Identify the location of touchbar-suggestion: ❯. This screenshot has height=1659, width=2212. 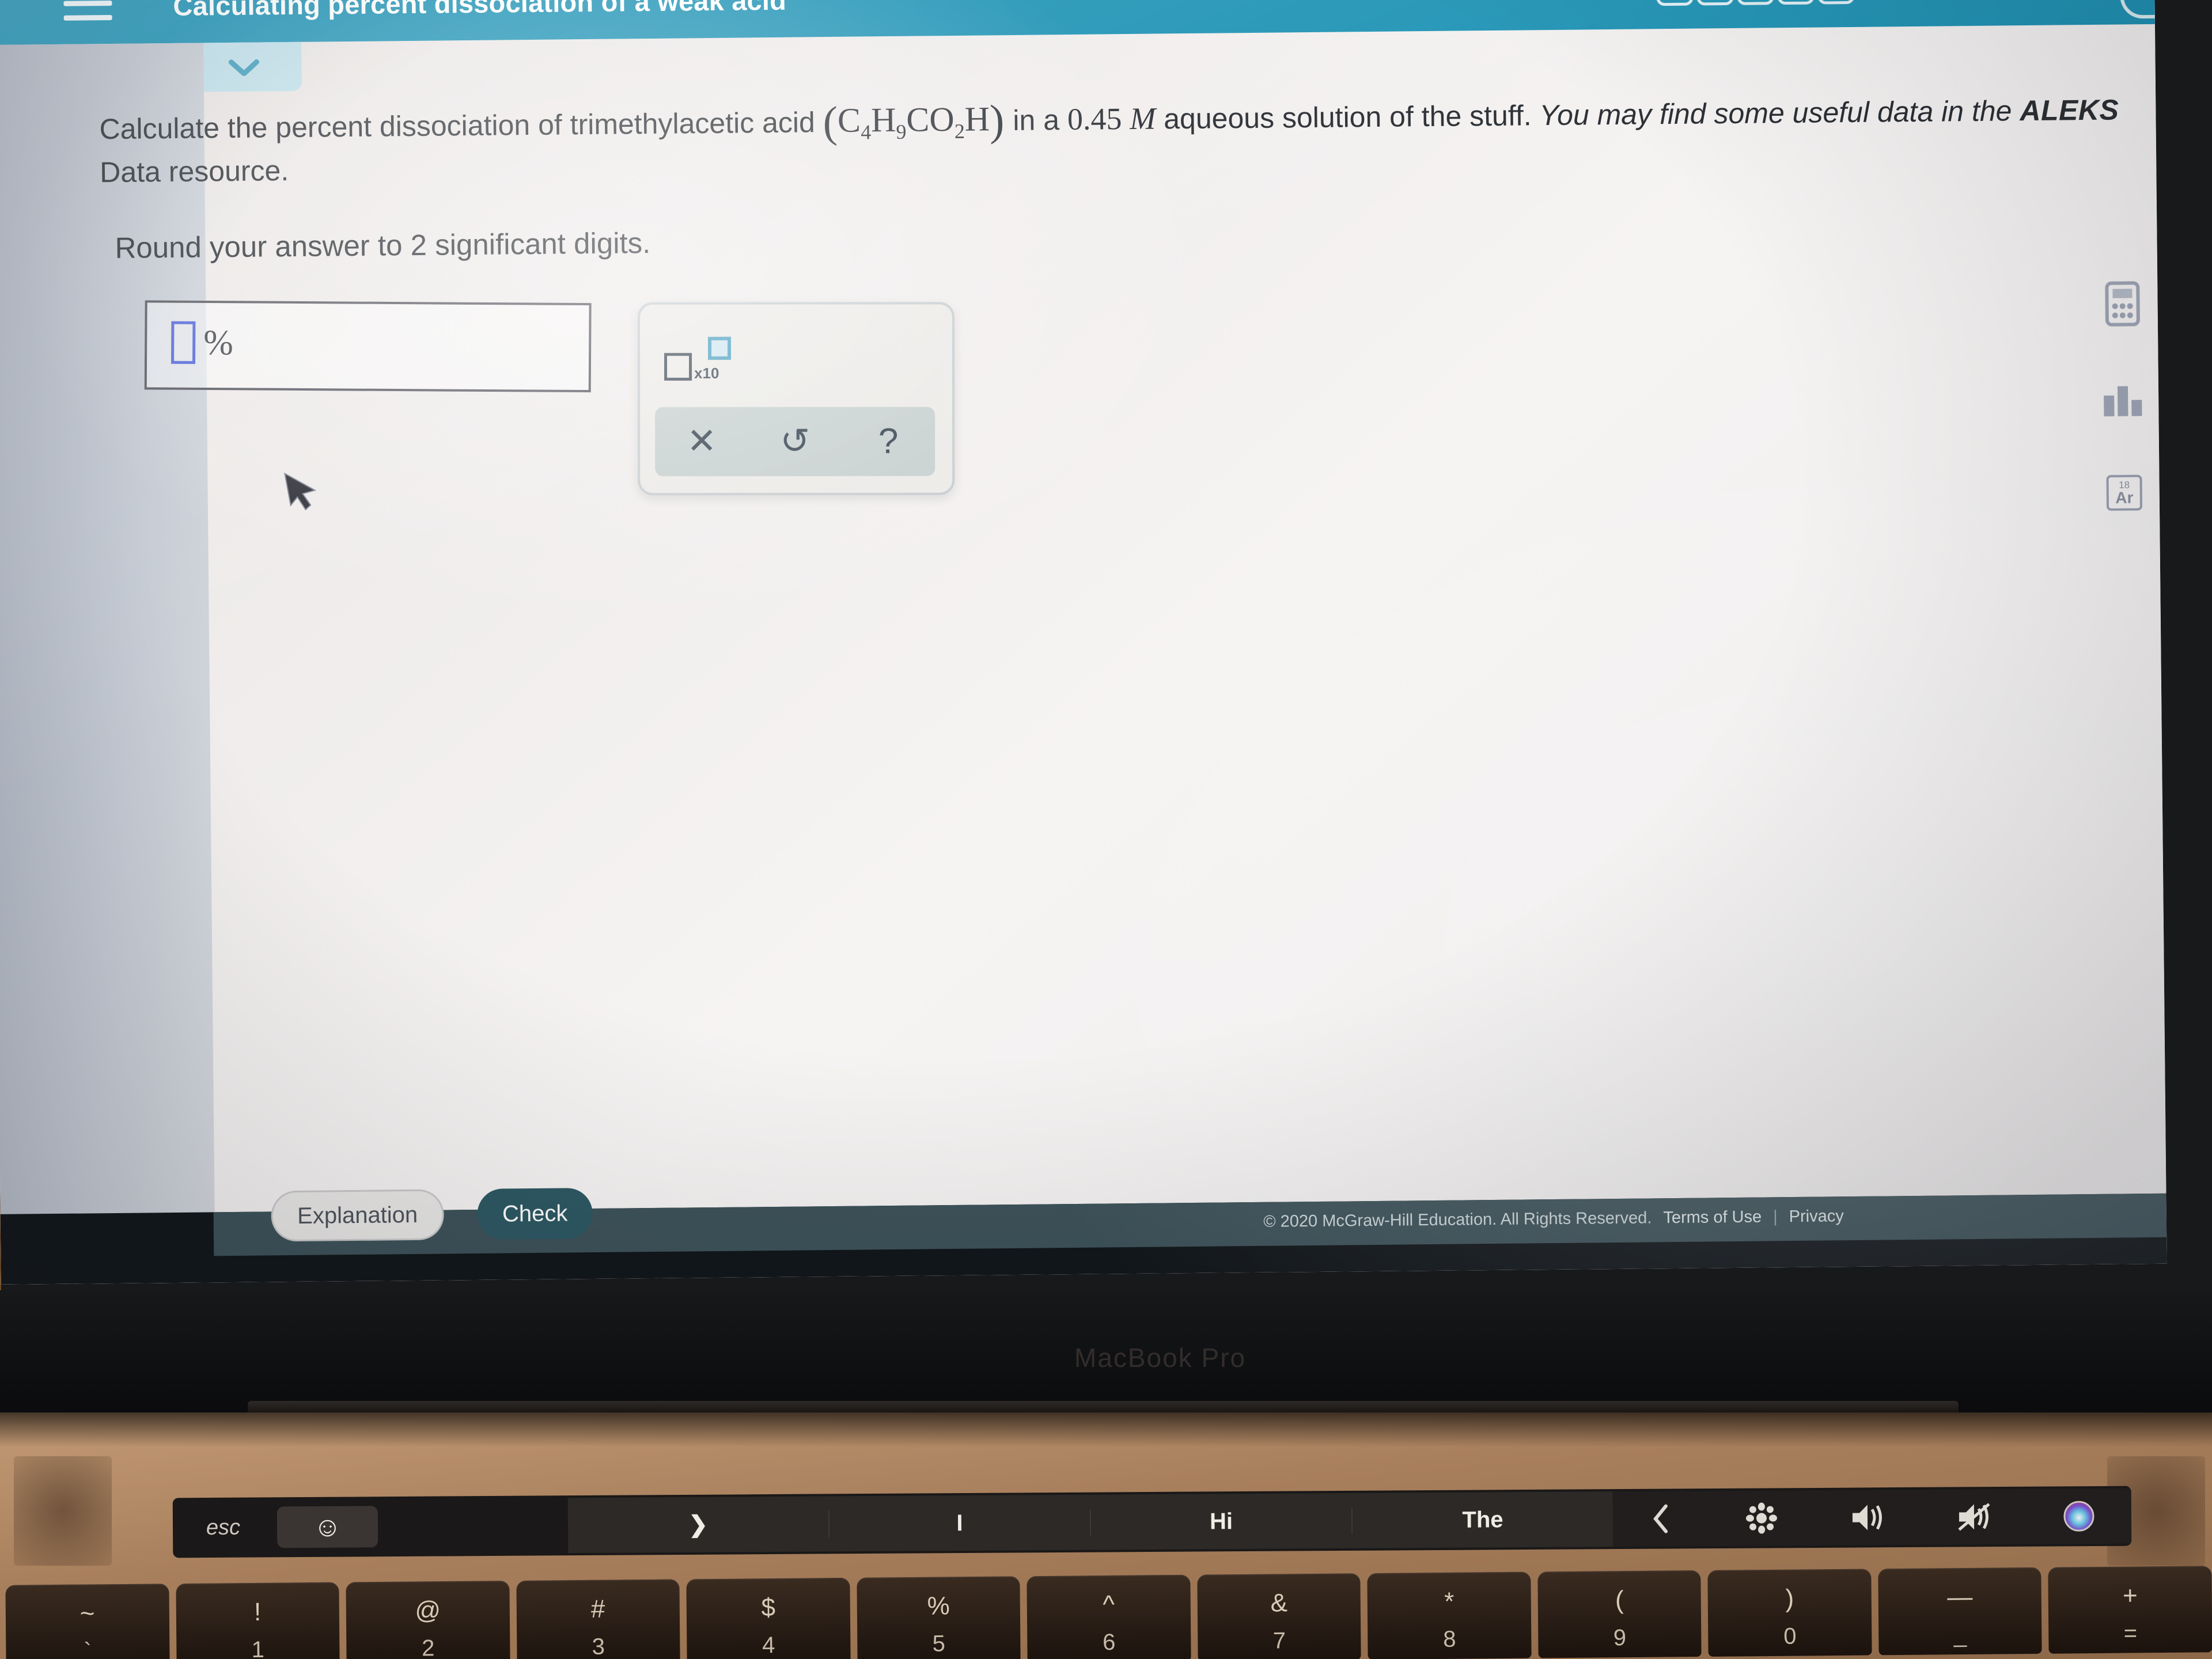
(698, 1524).